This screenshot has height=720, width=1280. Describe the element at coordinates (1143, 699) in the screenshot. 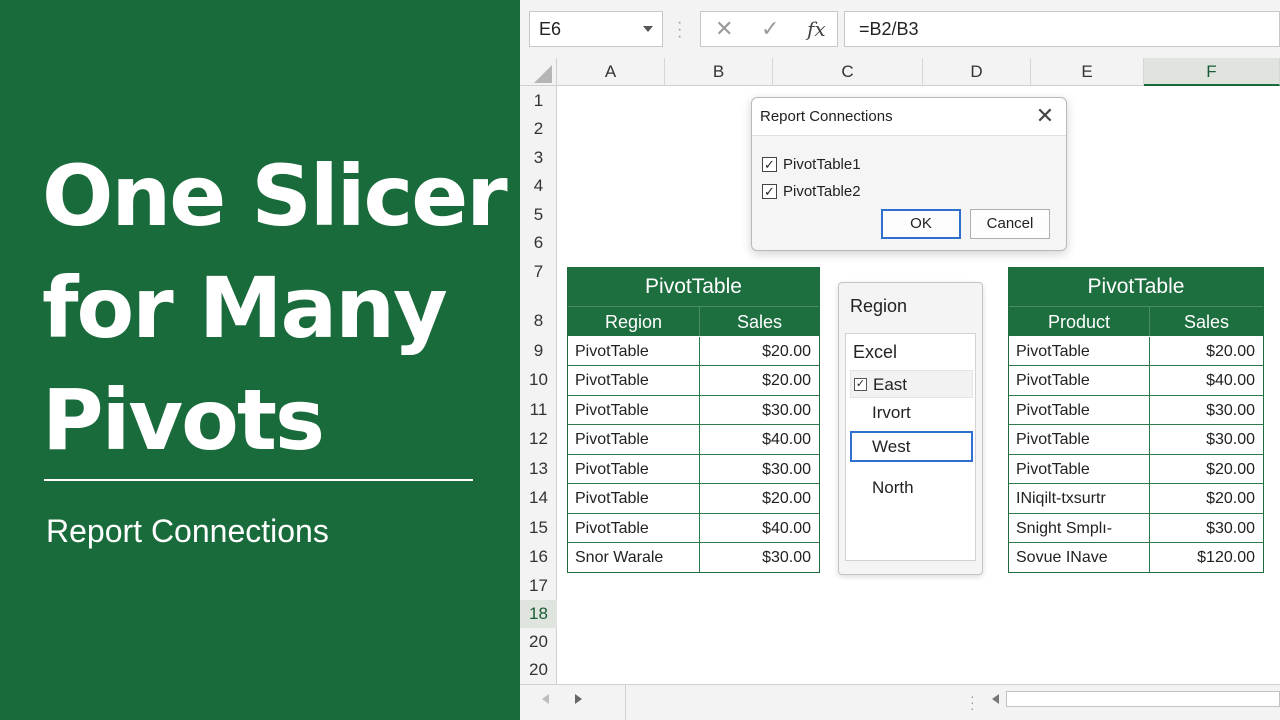

I see `scrollbar-thumb` at that location.